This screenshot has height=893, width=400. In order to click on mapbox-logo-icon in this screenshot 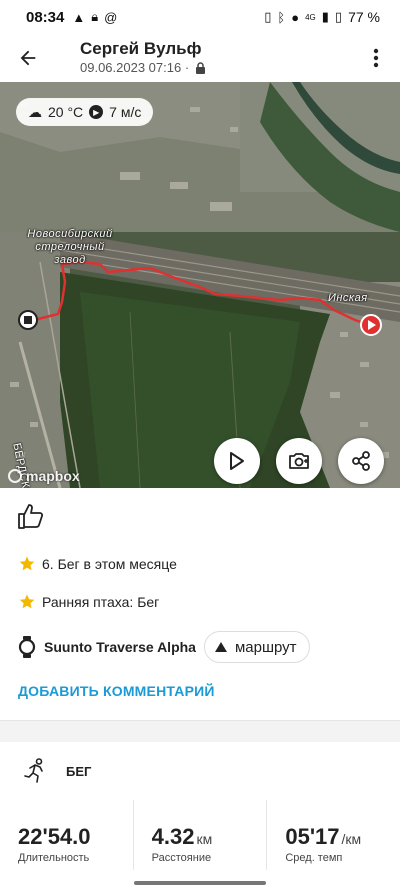, I will do `click(15, 476)`.